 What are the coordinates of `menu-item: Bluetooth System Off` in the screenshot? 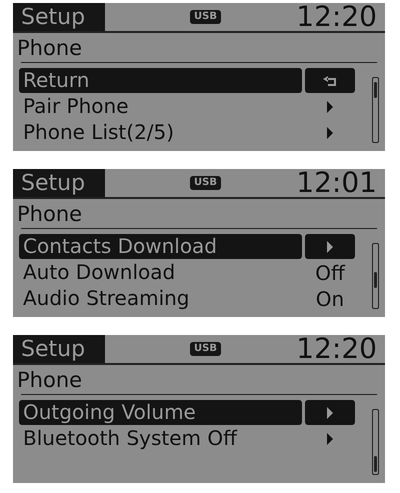 It's located at (160, 438).